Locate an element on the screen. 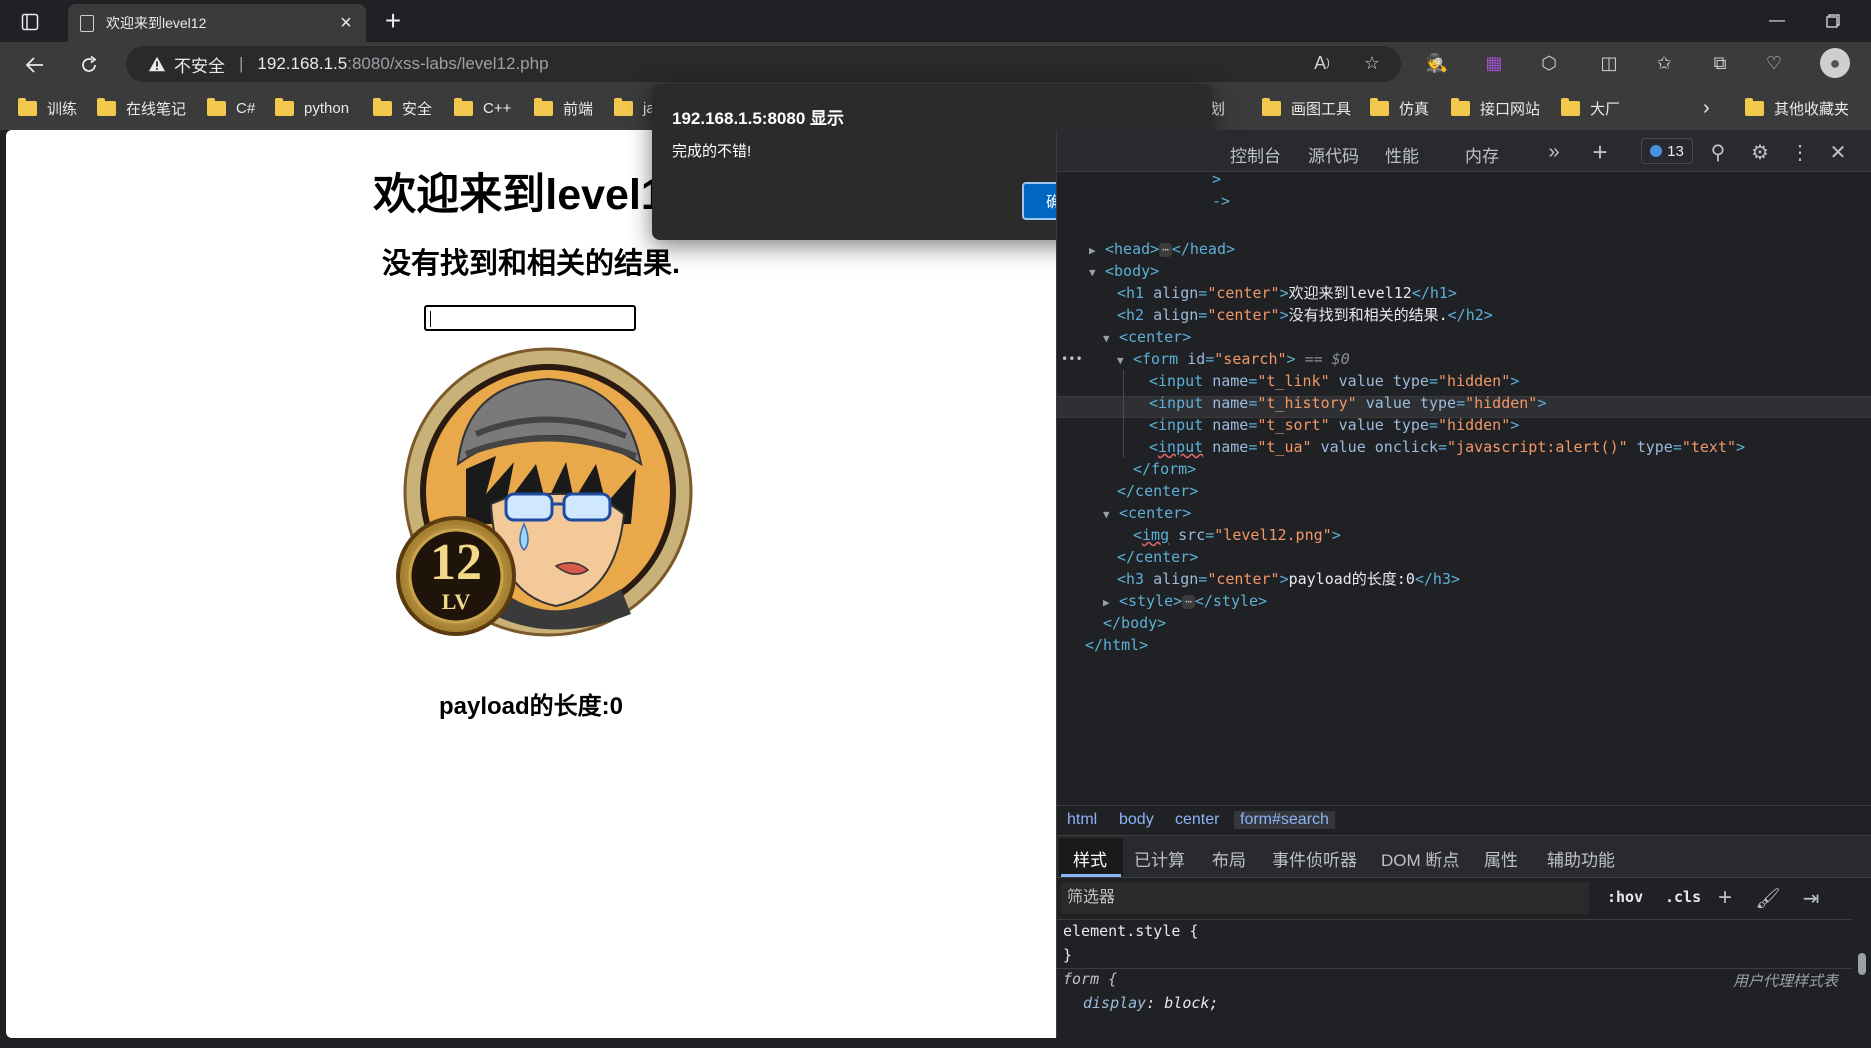 This screenshot has height=1048, width=1871. hov-button: :hov is located at coordinates (1625, 897).